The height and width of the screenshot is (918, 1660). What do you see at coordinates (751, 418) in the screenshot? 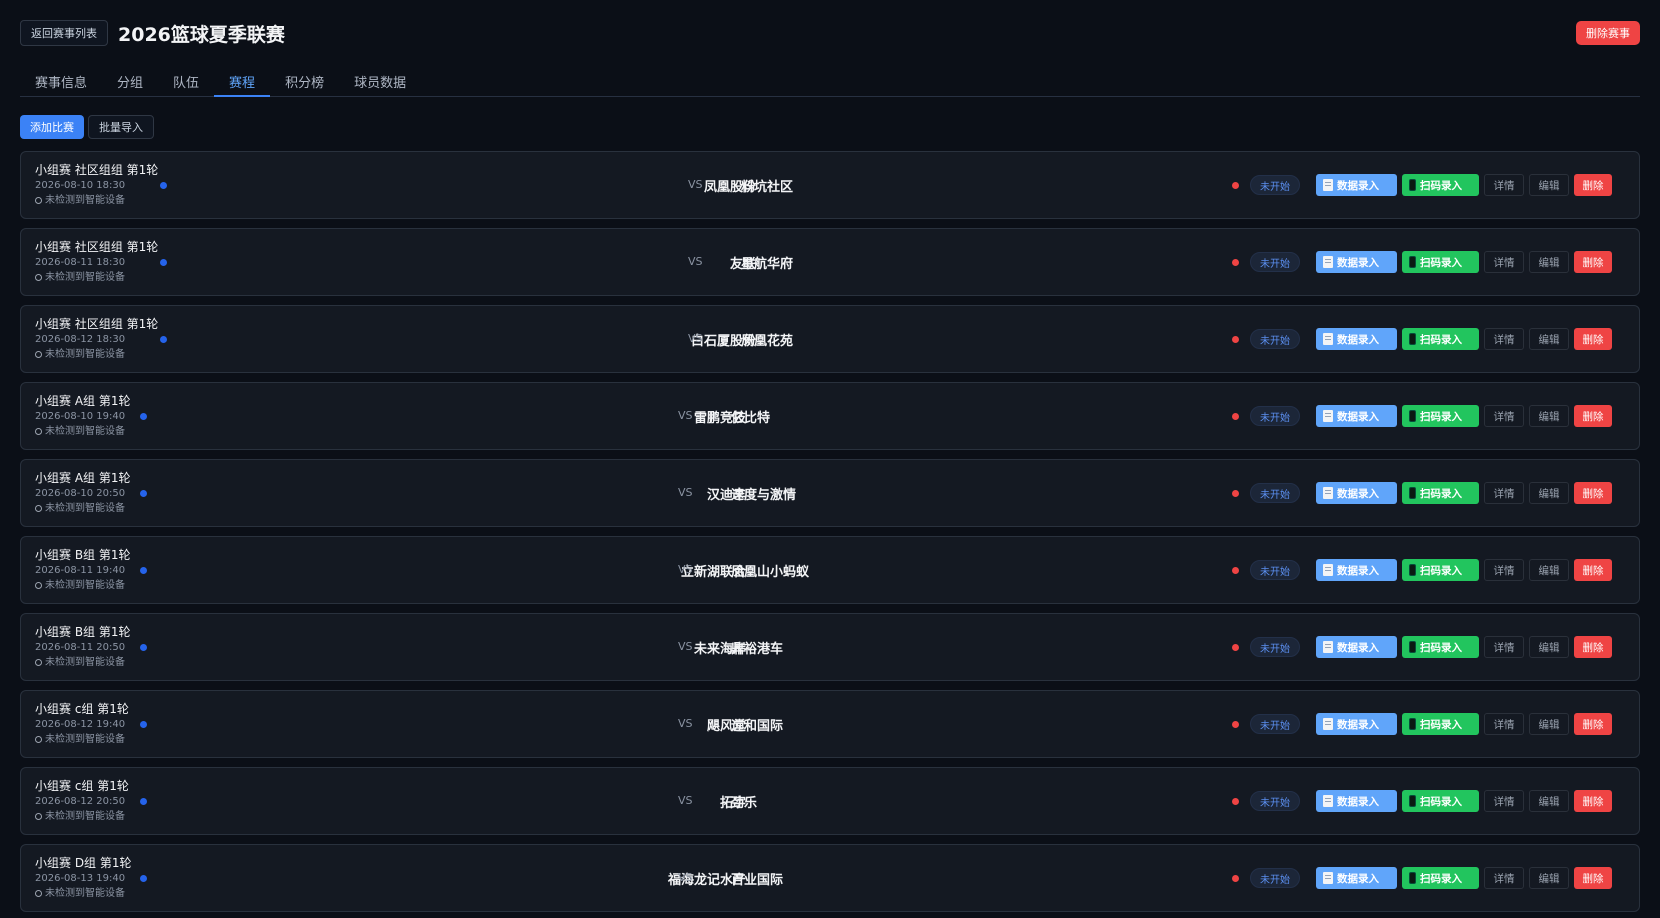
I see `away-team: 亿比特` at bounding box center [751, 418].